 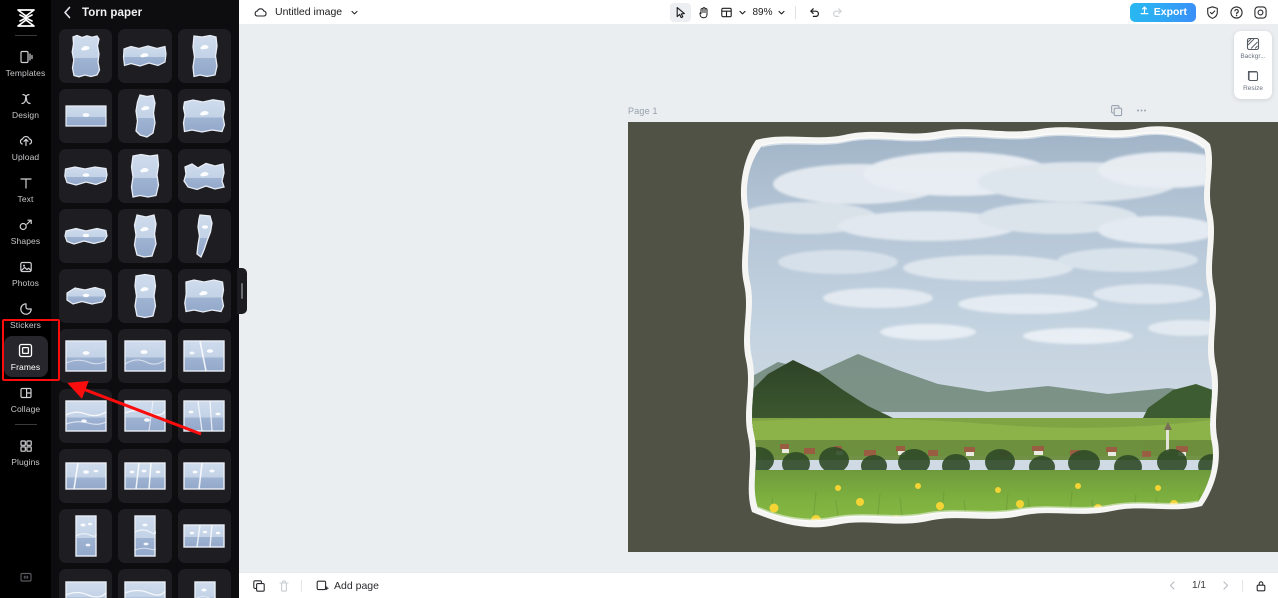 I want to click on add-page-label: Add page, so click(x=356, y=585).